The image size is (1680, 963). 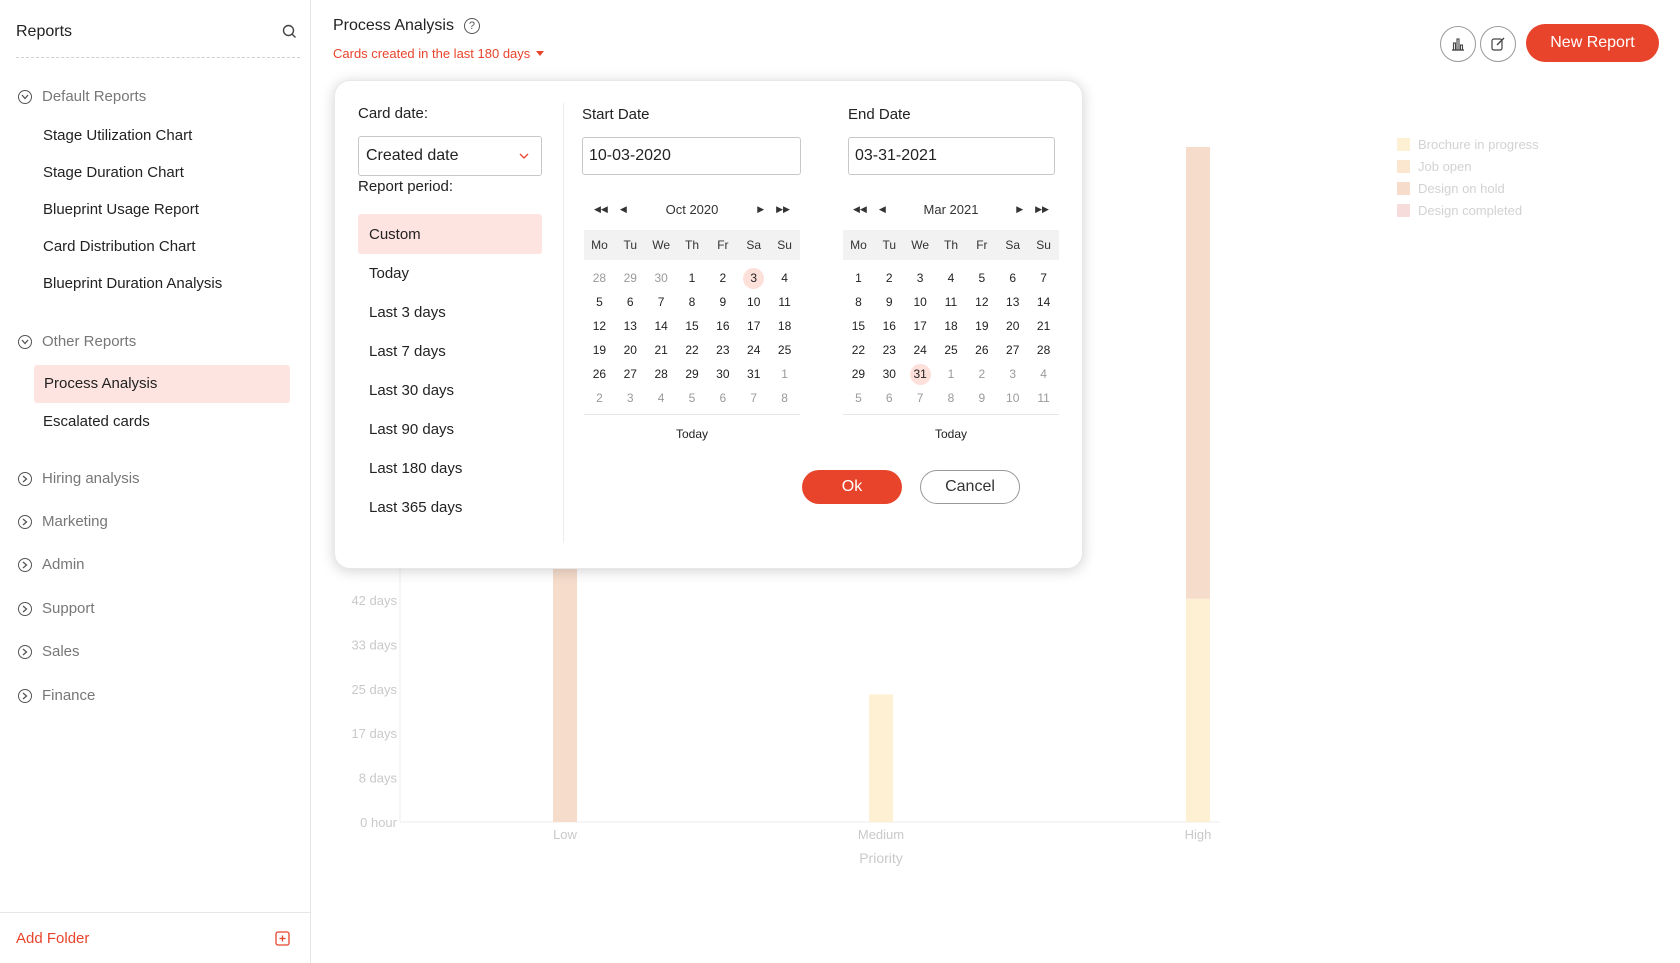 I want to click on group-other-reports: Other Reports, so click(x=77, y=341).